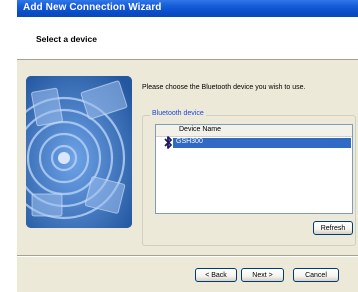  I want to click on device-name: GSH300, so click(189, 141).